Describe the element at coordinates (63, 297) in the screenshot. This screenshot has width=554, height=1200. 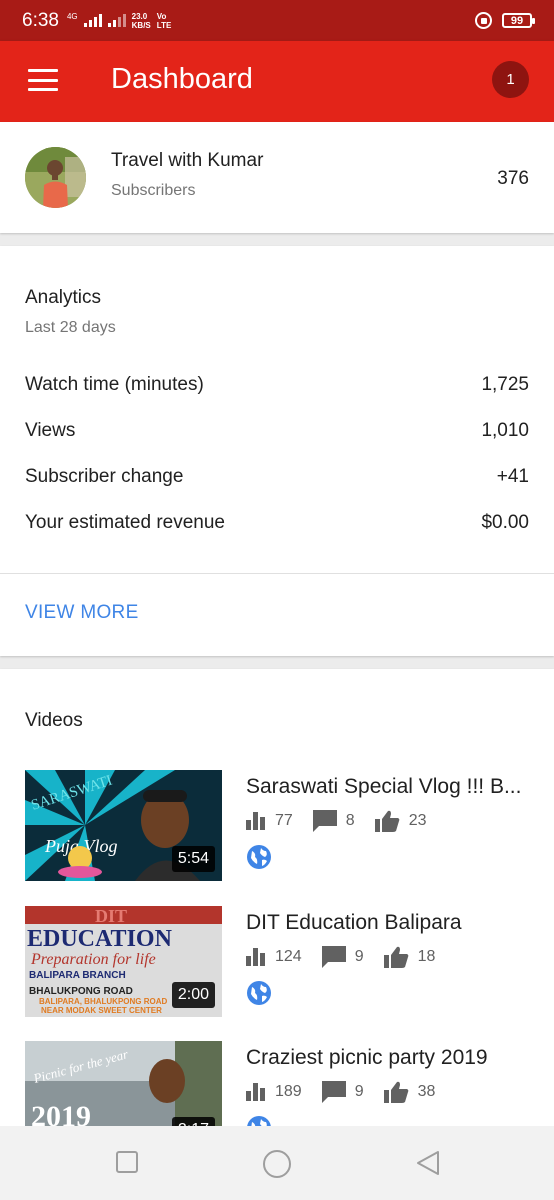
I see `analytics-title: Analytics` at that location.